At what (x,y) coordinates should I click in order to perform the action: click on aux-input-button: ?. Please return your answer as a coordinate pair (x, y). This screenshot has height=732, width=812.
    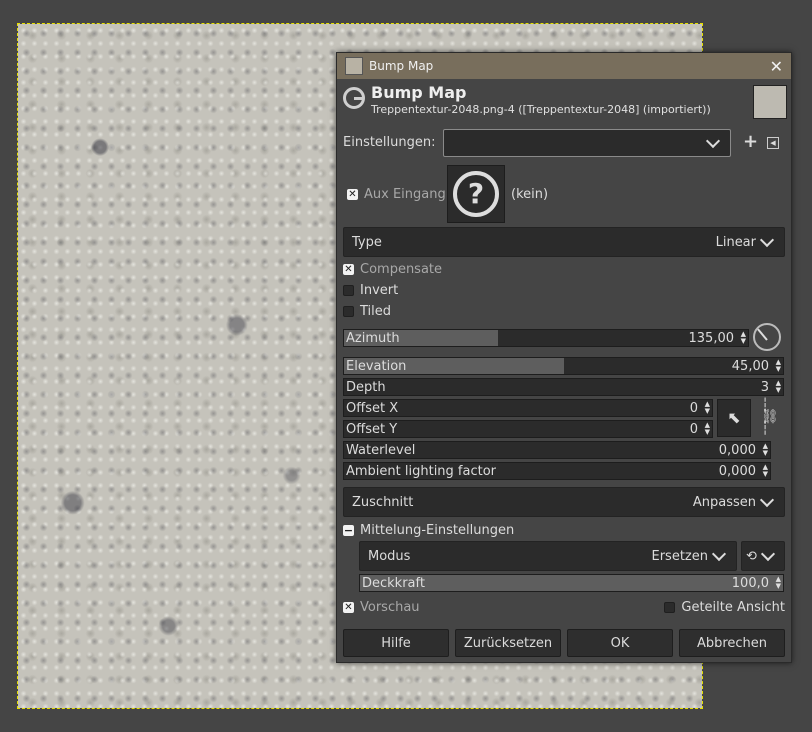
    Looking at the image, I should click on (476, 194).